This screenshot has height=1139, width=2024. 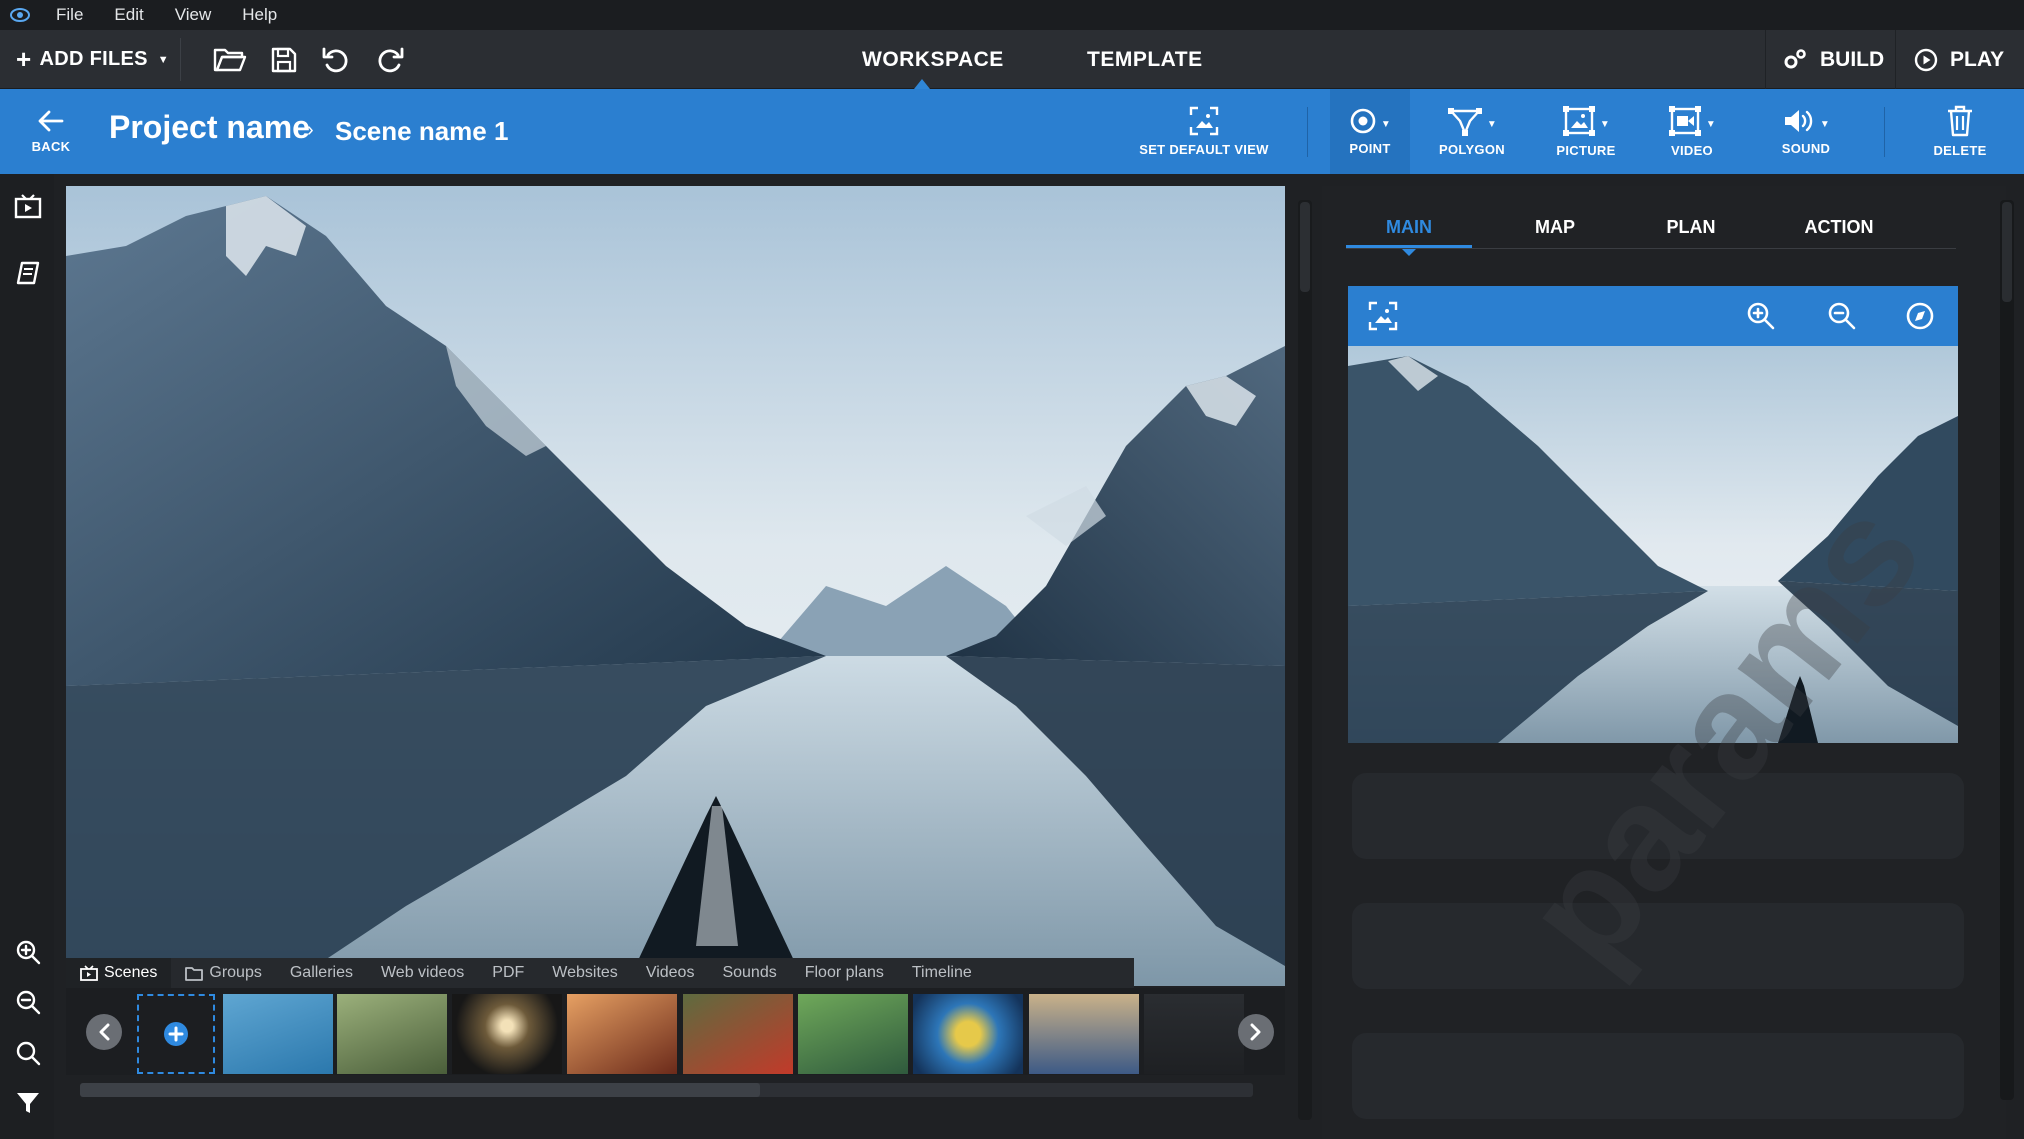 I want to click on tab-workspace: WORKSPACE, so click(x=933, y=59).